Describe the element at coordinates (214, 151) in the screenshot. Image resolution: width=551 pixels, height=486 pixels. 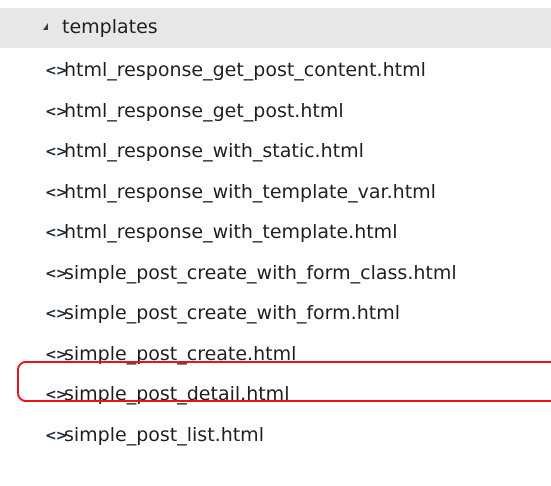
I see `file-label: html_response_with_static.html` at that location.